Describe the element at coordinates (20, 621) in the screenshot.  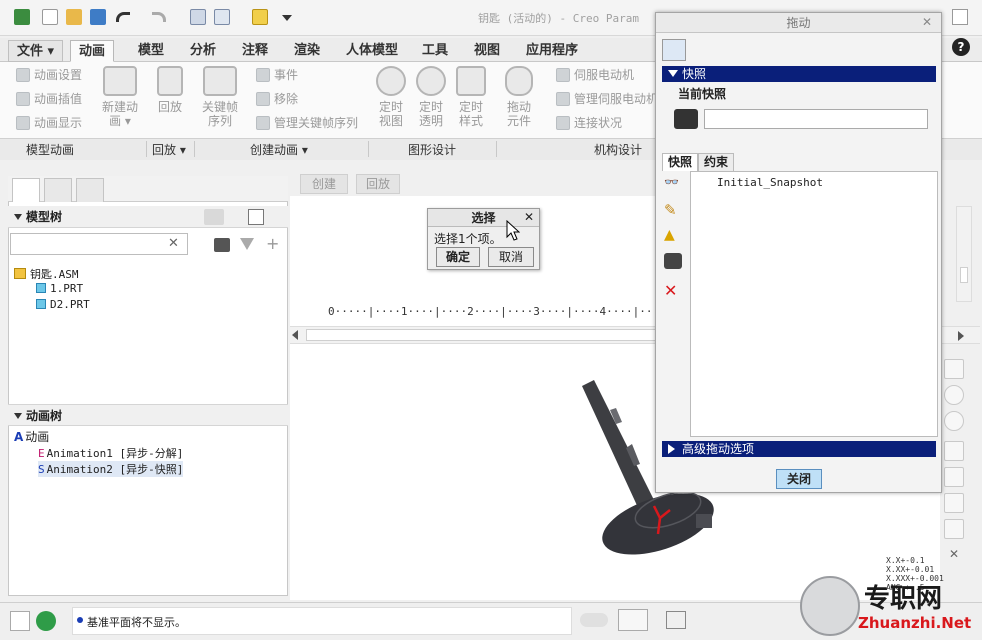
I see `navigator-toggle-icon` at that location.